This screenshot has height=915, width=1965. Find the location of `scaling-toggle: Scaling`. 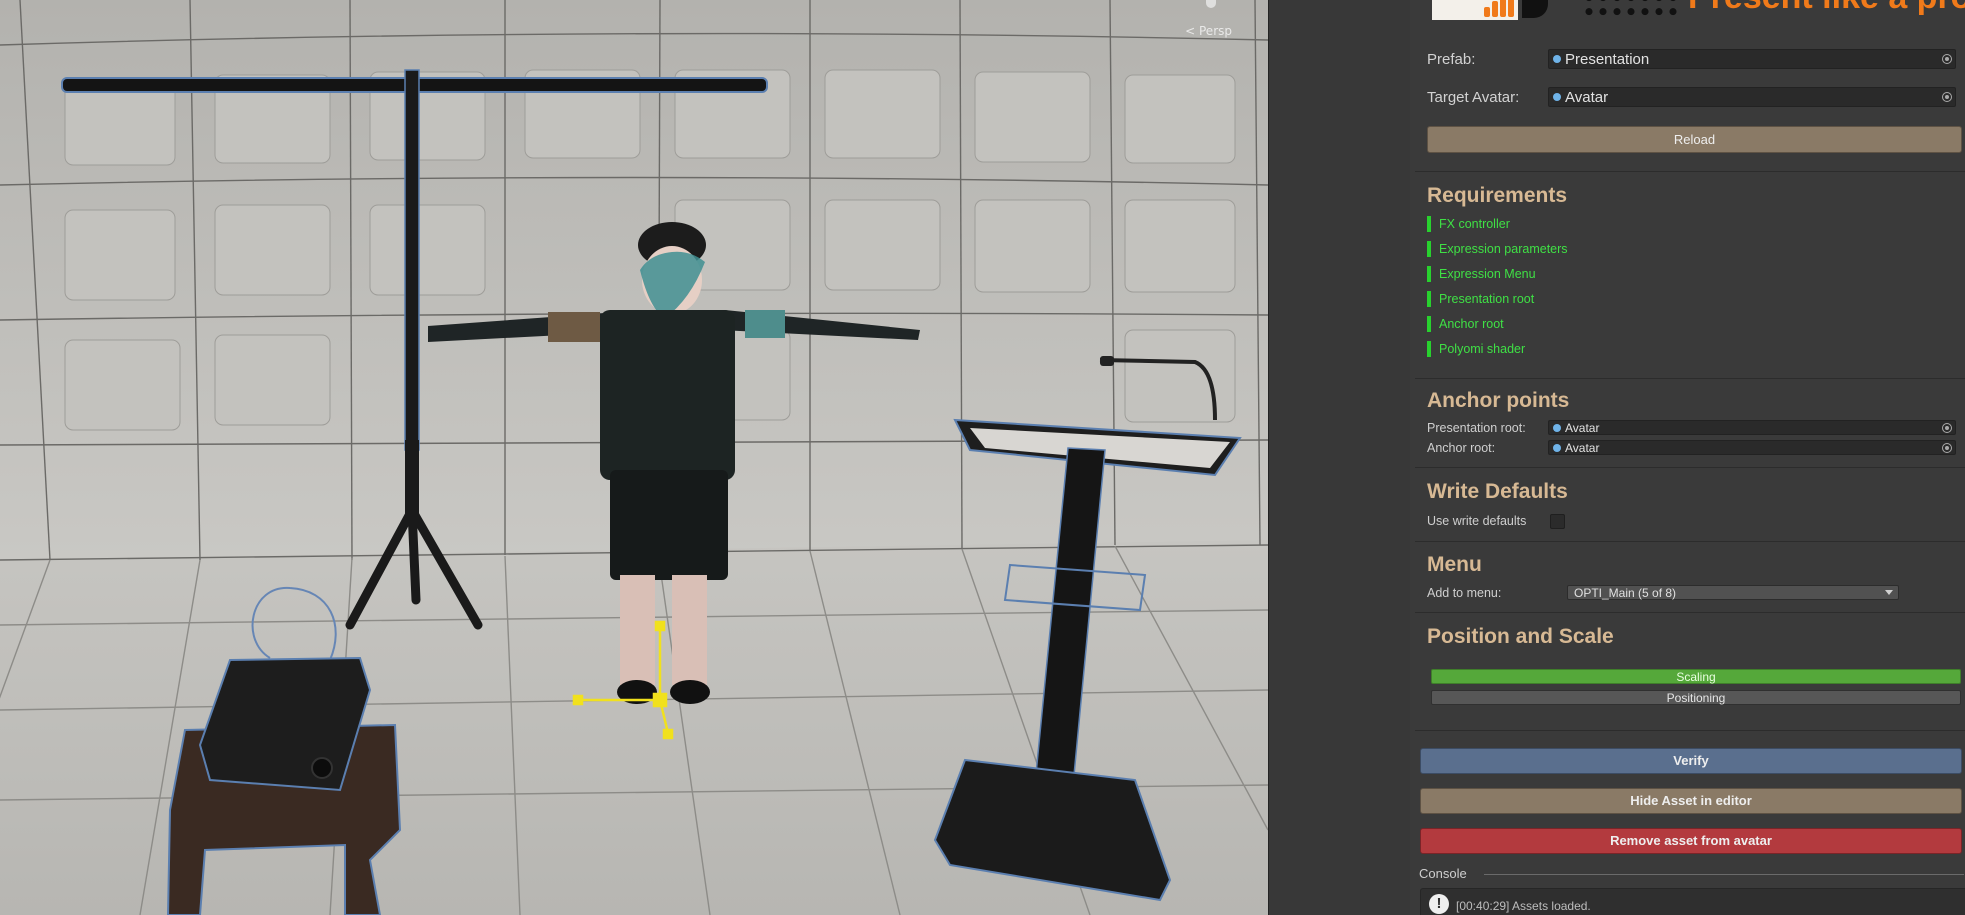

scaling-toggle: Scaling is located at coordinates (1696, 676).